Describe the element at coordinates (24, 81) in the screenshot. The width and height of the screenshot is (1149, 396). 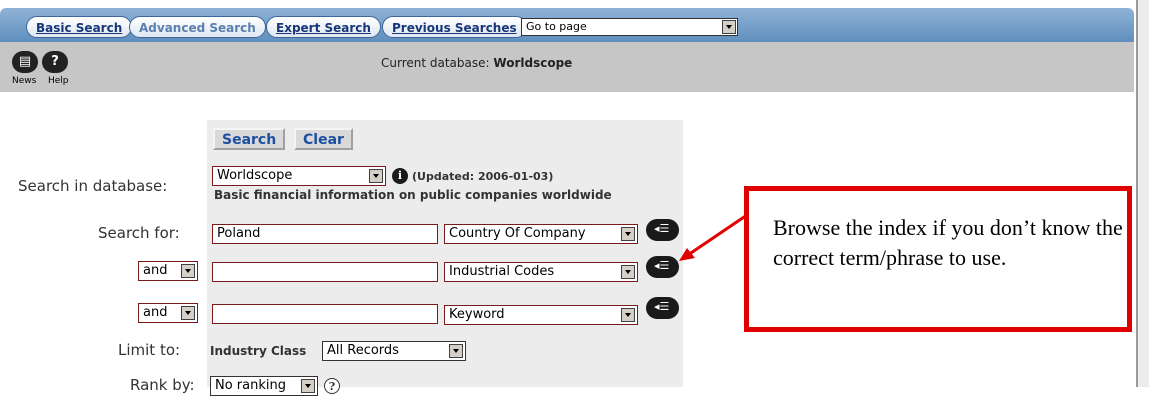
I see `news-label: News` at that location.